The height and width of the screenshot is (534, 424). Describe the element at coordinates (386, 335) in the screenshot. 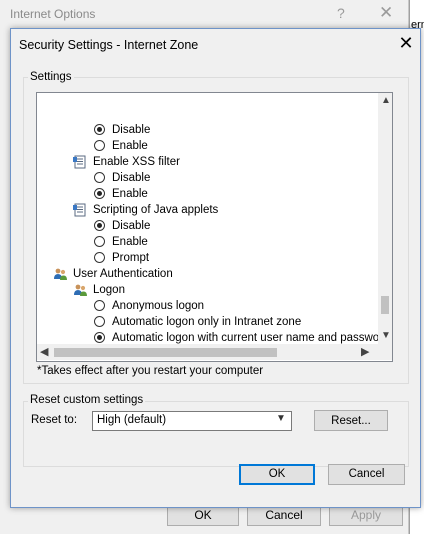

I see `scroll-down-icon: ▼` at that location.